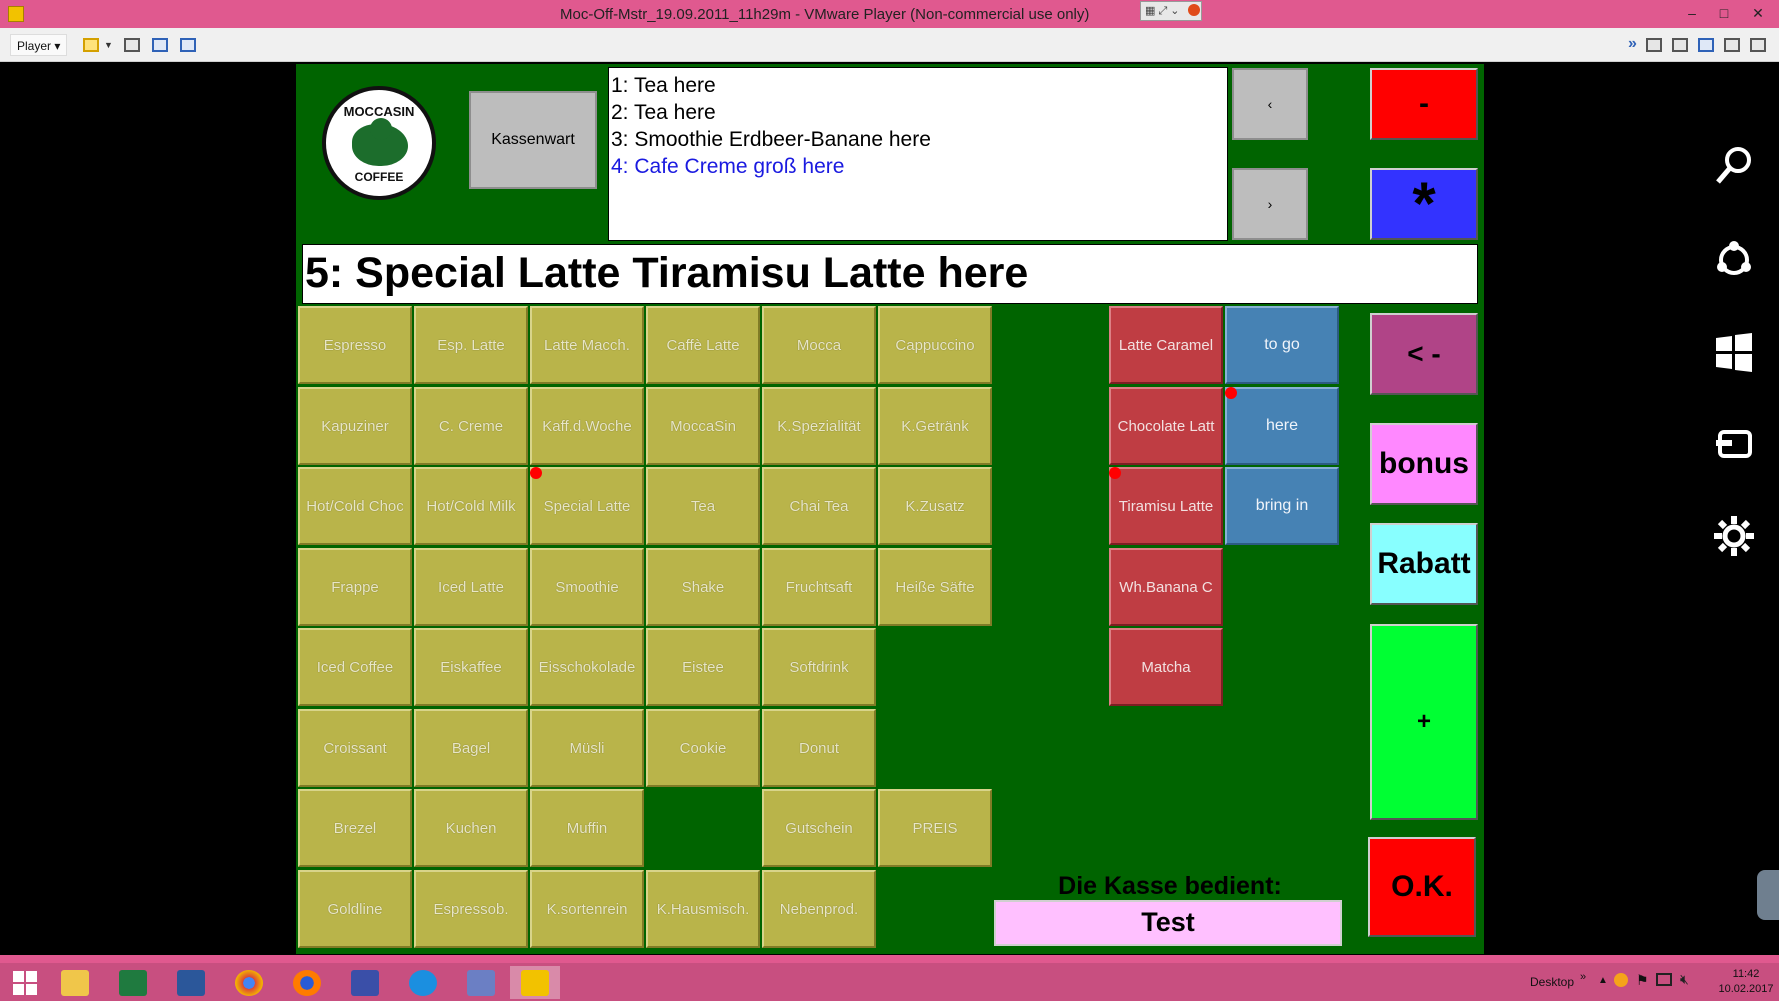  I want to click on product-button: Eiskaffee, so click(471, 667).